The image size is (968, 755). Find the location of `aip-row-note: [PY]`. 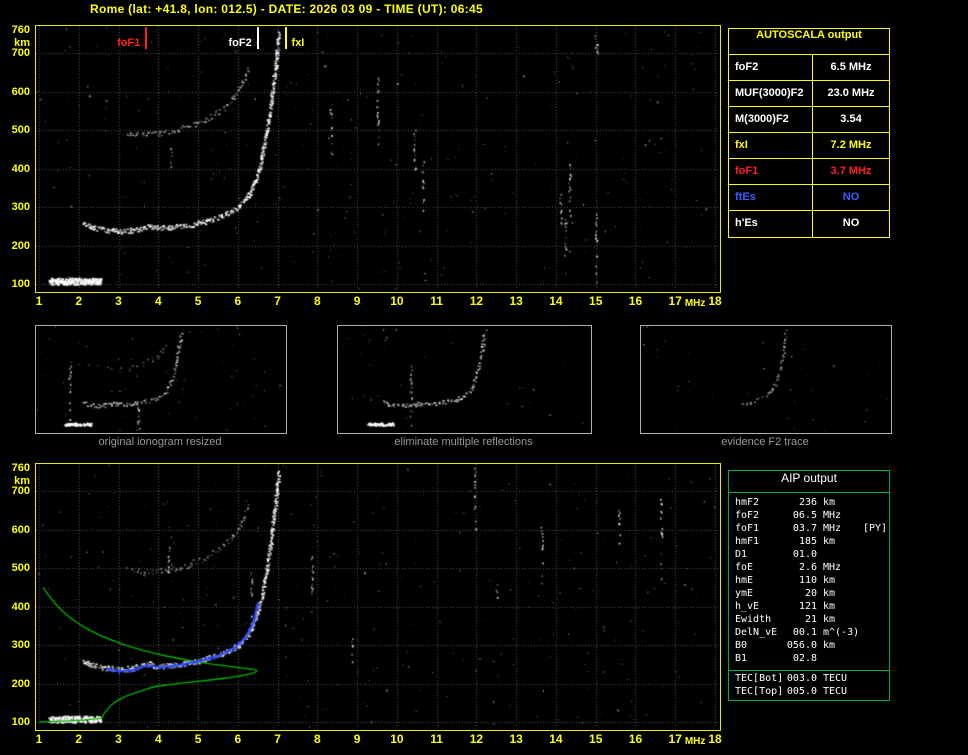

aip-row-note: [PY] is located at coordinates (875, 528).